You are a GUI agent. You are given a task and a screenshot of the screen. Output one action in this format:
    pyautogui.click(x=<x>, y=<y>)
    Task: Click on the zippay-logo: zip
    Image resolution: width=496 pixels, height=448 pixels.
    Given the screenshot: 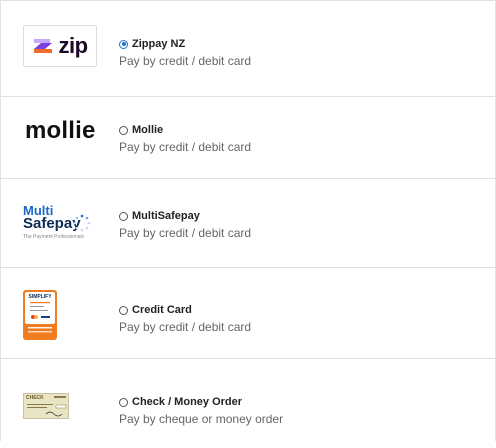 What is the action you would take?
    pyautogui.click(x=60, y=46)
    